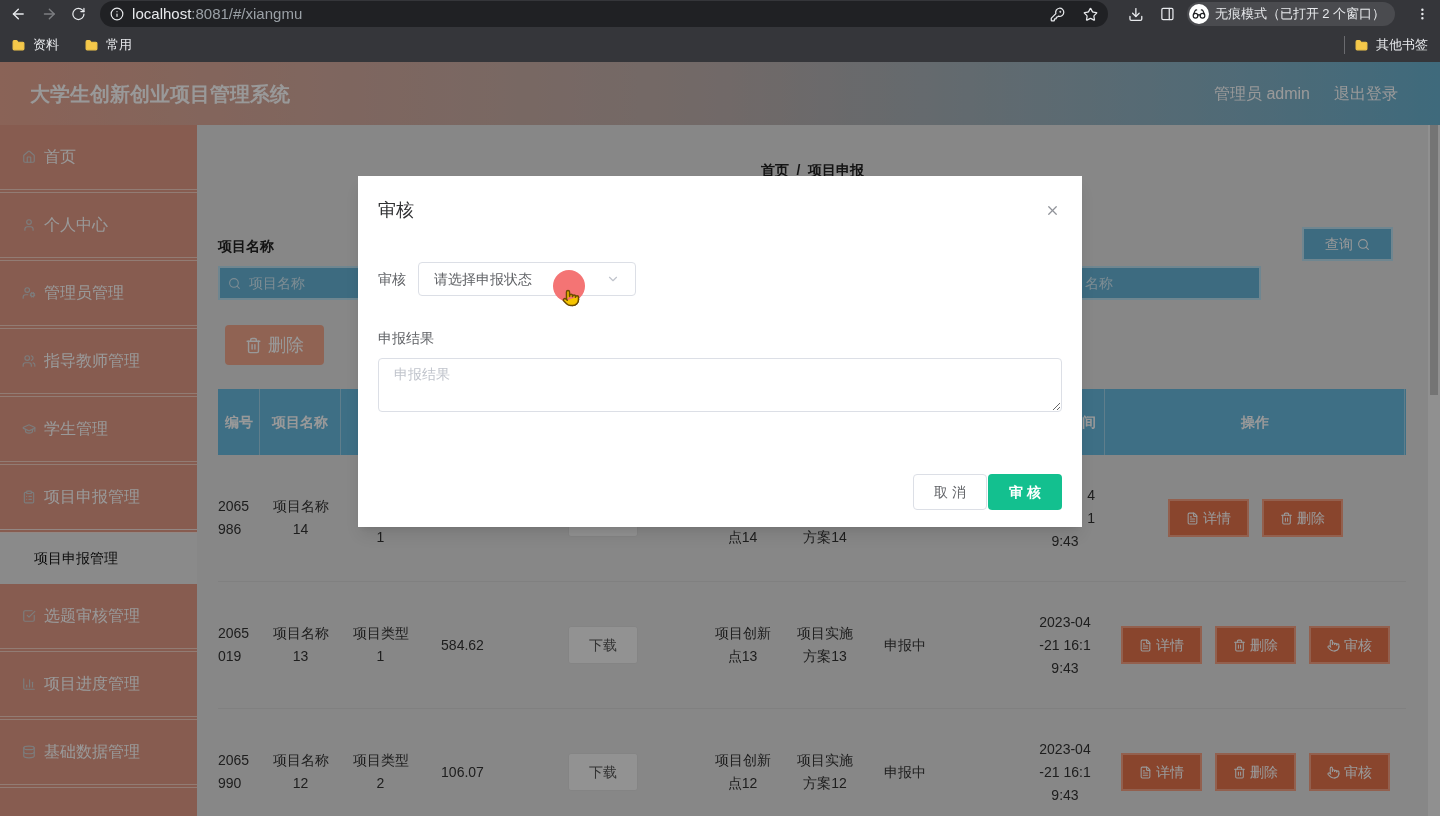 The image size is (1440, 816). What do you see at coordinates (108, 45) in the screenshot?
I see `bookmark-folder: 常用` at bounding box center [108, 45].